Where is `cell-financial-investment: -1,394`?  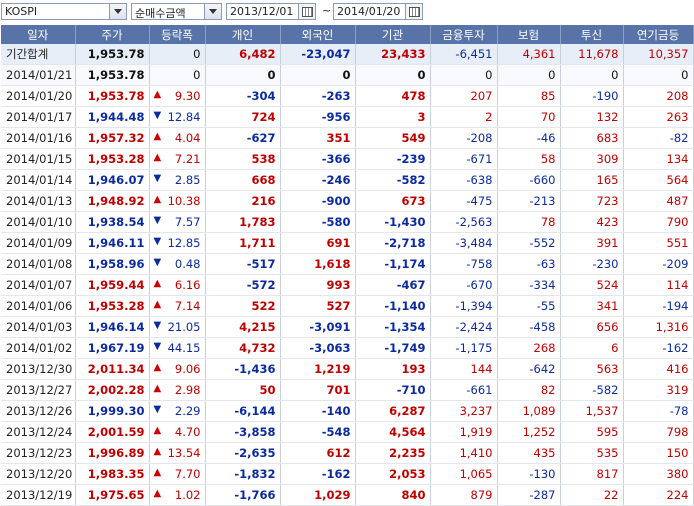 cell-financial-investment: -1,394 is located at coordinates (464, 306).